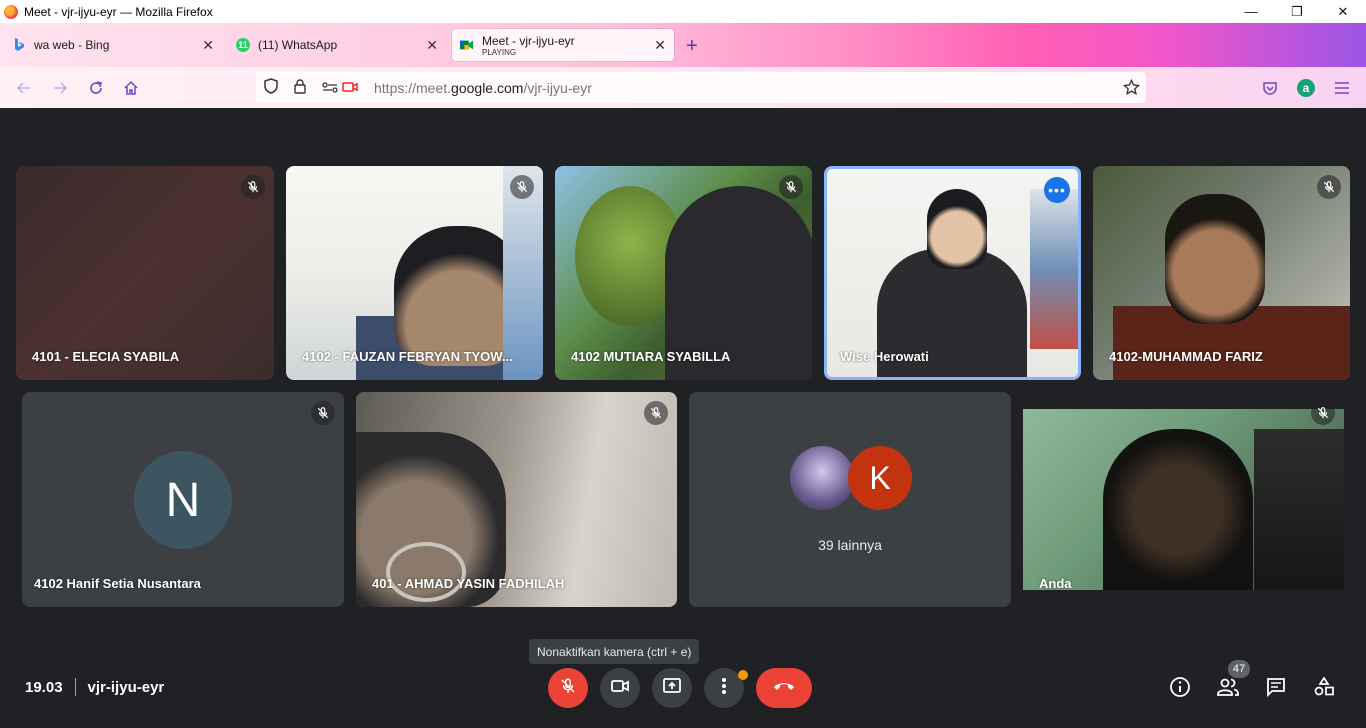 Image resolution: width=1366 pixels, height=728 pixels. What do you see at coordinates (330, 88) in the screenshot?
I see `permissions-icon` at bounding box center [330, 88].